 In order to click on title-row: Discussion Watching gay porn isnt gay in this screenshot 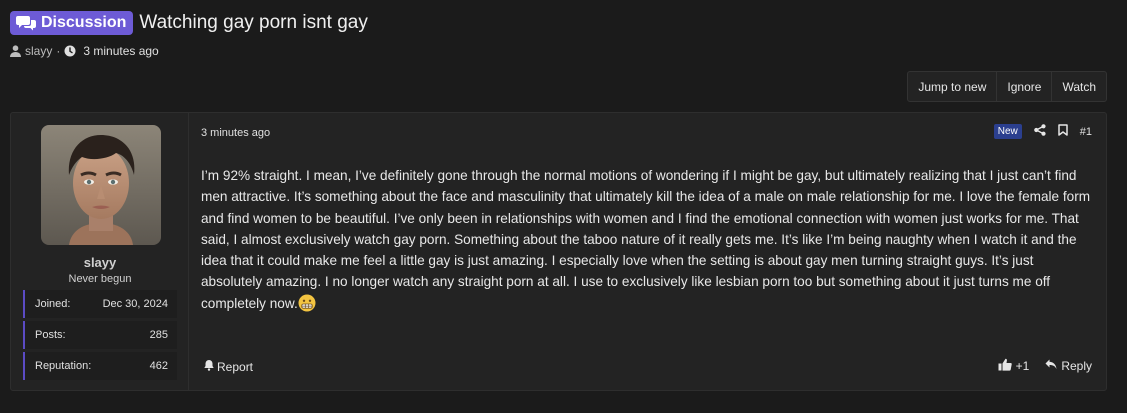, I will do `click(563, 23)`.